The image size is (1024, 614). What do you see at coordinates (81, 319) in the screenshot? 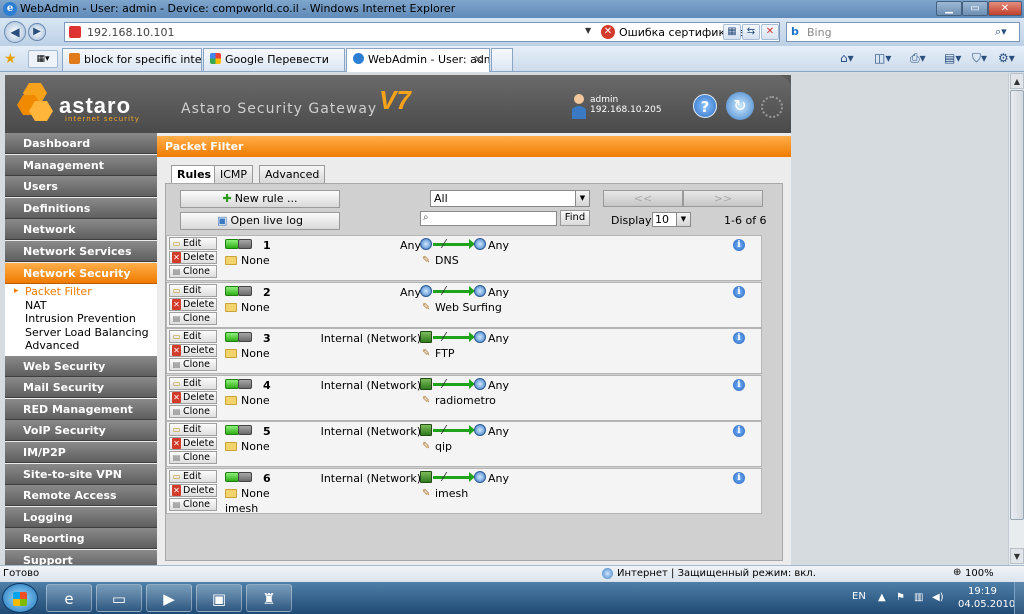
I see `sidebar-subitem-intrusion-prevention: Intrusion Prevention` at bounding box center [81, 319].